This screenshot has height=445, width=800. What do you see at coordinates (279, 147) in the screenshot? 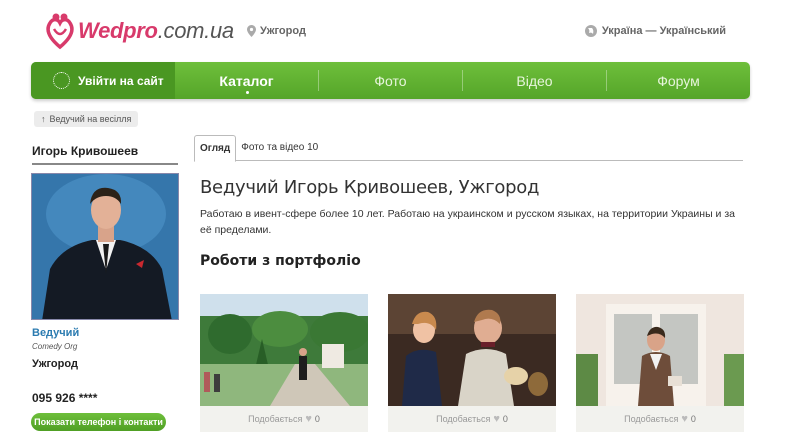
I see `tab-photo-video: Фото та відео 10` at bounding box center [279, 147].